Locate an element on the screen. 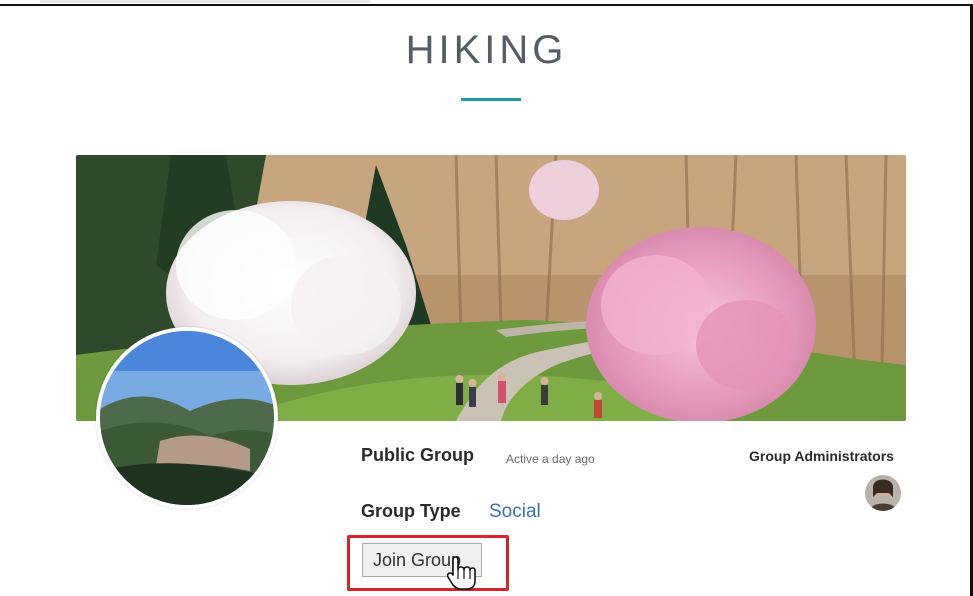 The width and height of the screenshot is (973, 596). page-title: HIKING is located at coordinates (486, 50).